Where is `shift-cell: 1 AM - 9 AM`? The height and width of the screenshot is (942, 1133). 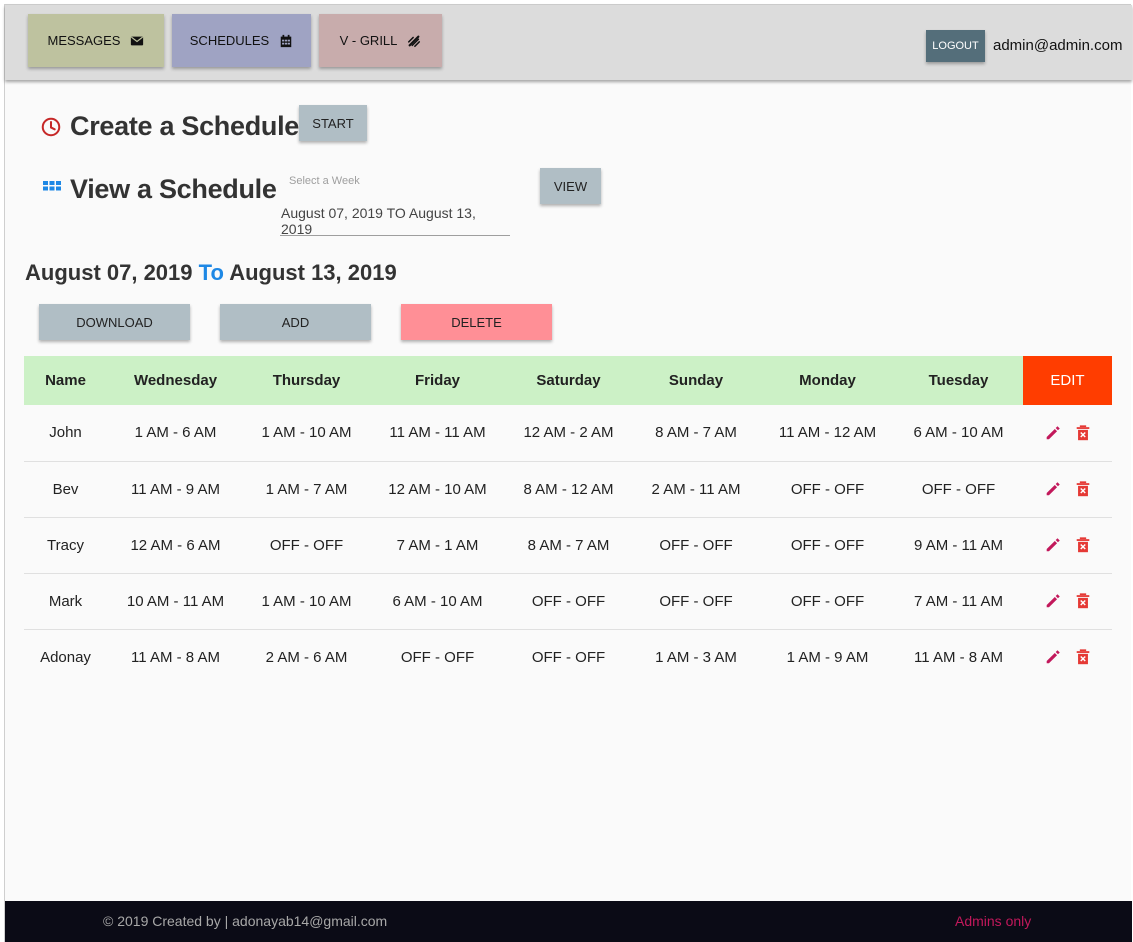
shift-cell: 1 AM - 9 AM is located at coordinates (827, 657).